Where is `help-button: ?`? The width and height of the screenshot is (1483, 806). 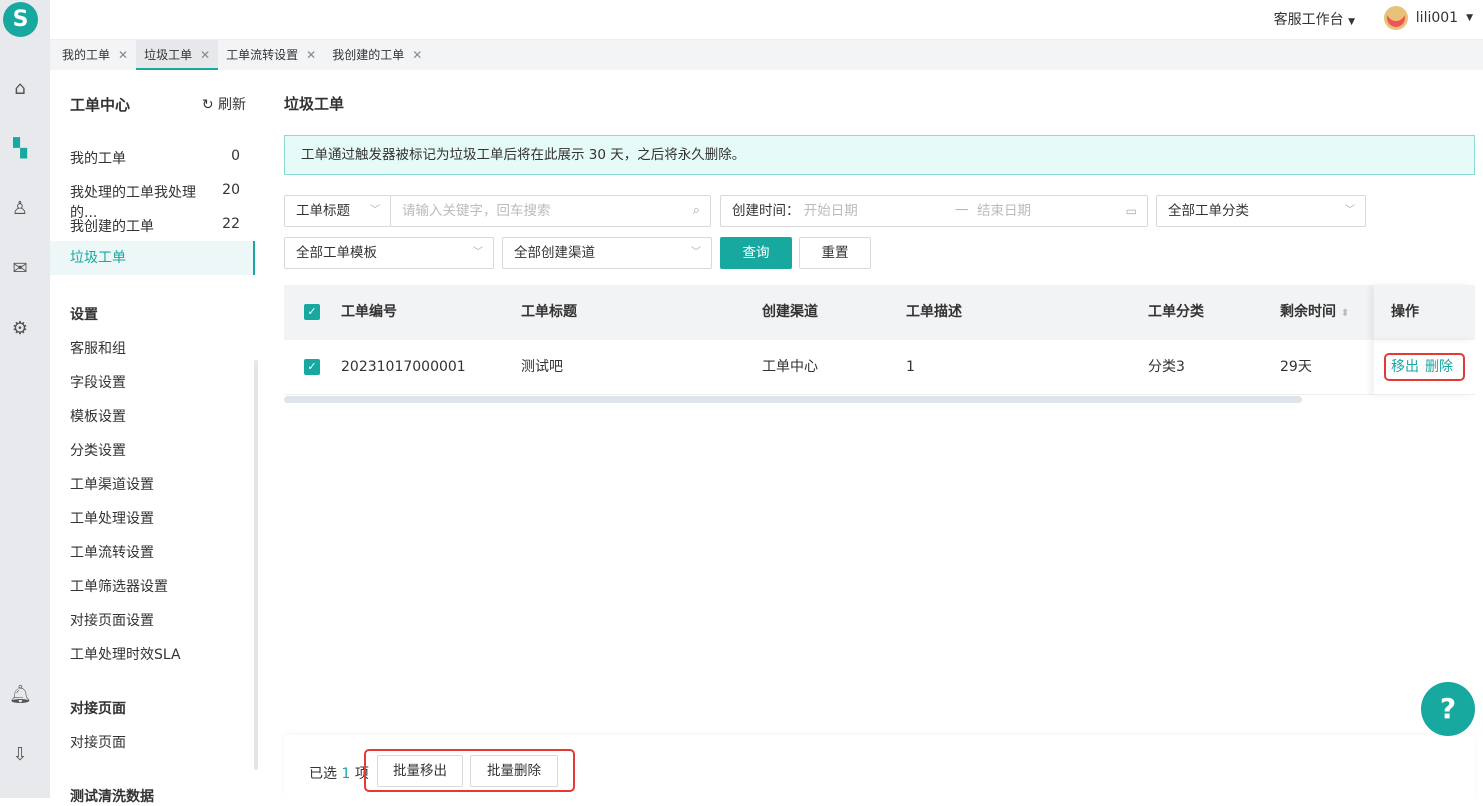
help-button: ? is located at coordinates (1448, 709).